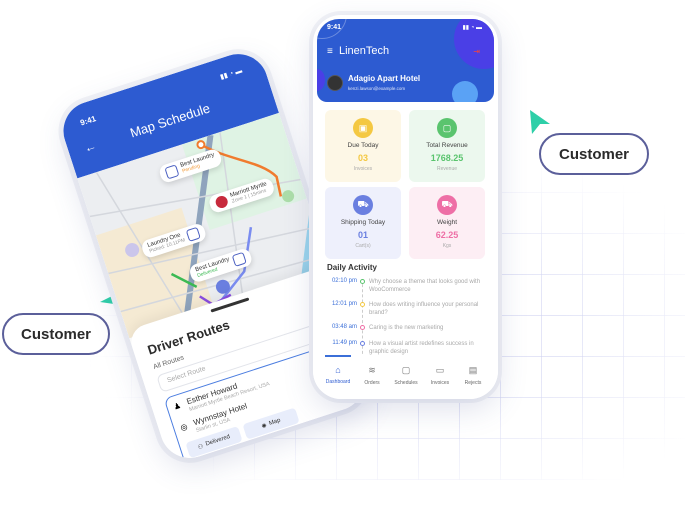 Image resolution: width=685 pixels, height=516 pixels. I want to click on nav-dashboard: ⌂ Dashboard, so click(338, 375).